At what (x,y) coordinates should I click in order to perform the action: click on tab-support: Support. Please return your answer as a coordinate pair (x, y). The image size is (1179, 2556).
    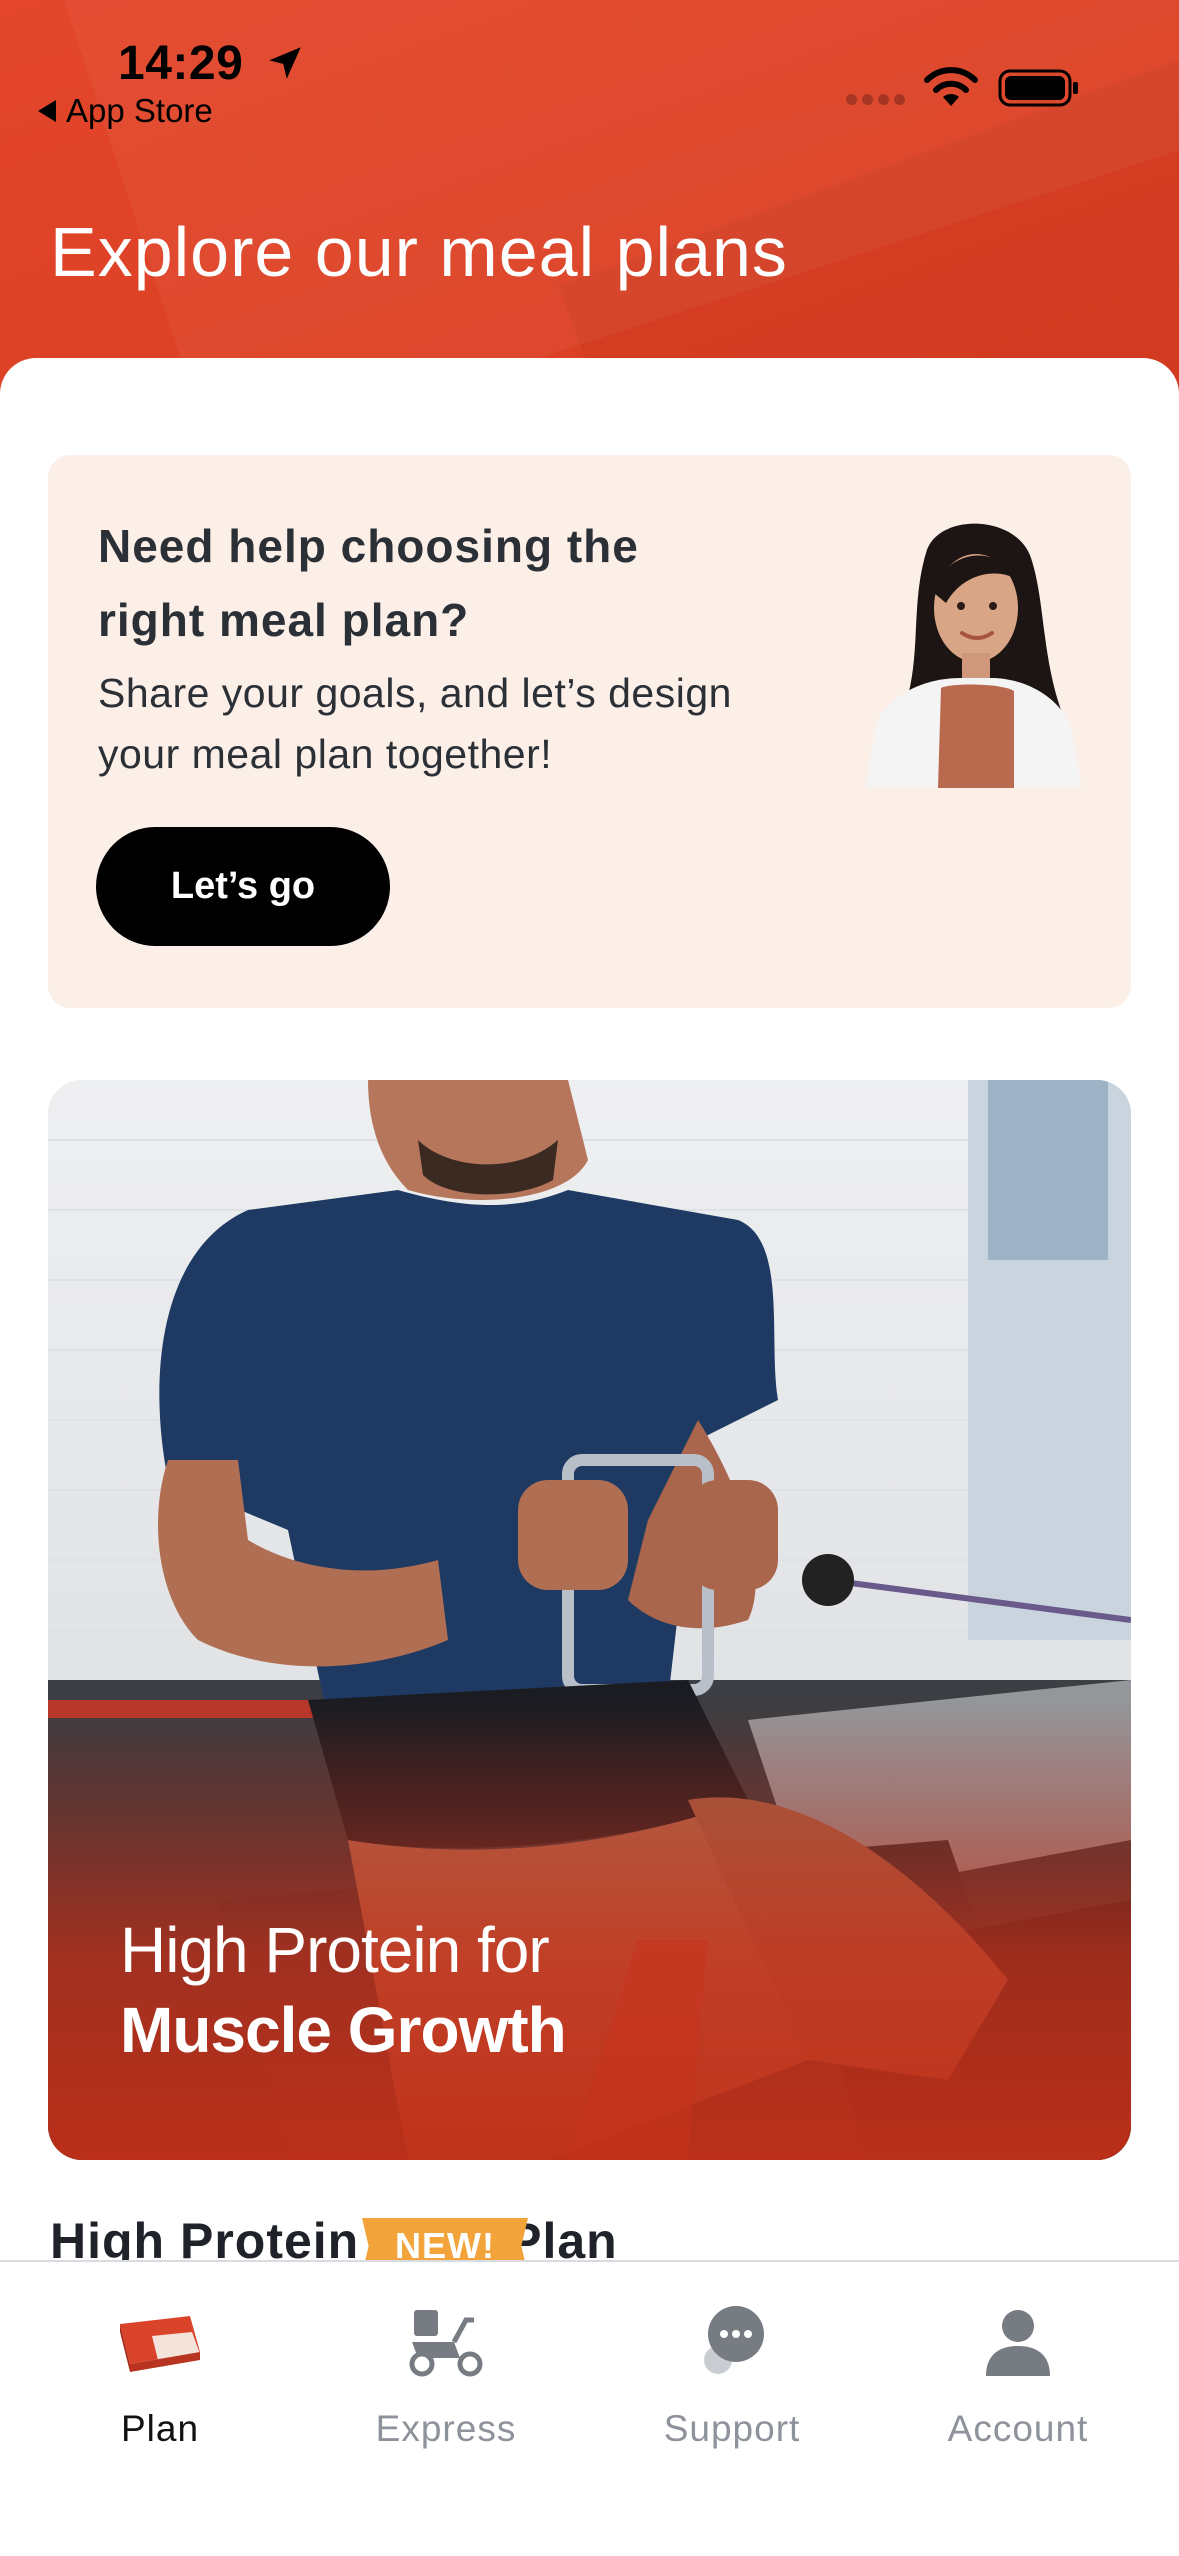
    Looking at the image, I should click on (732, 2367).